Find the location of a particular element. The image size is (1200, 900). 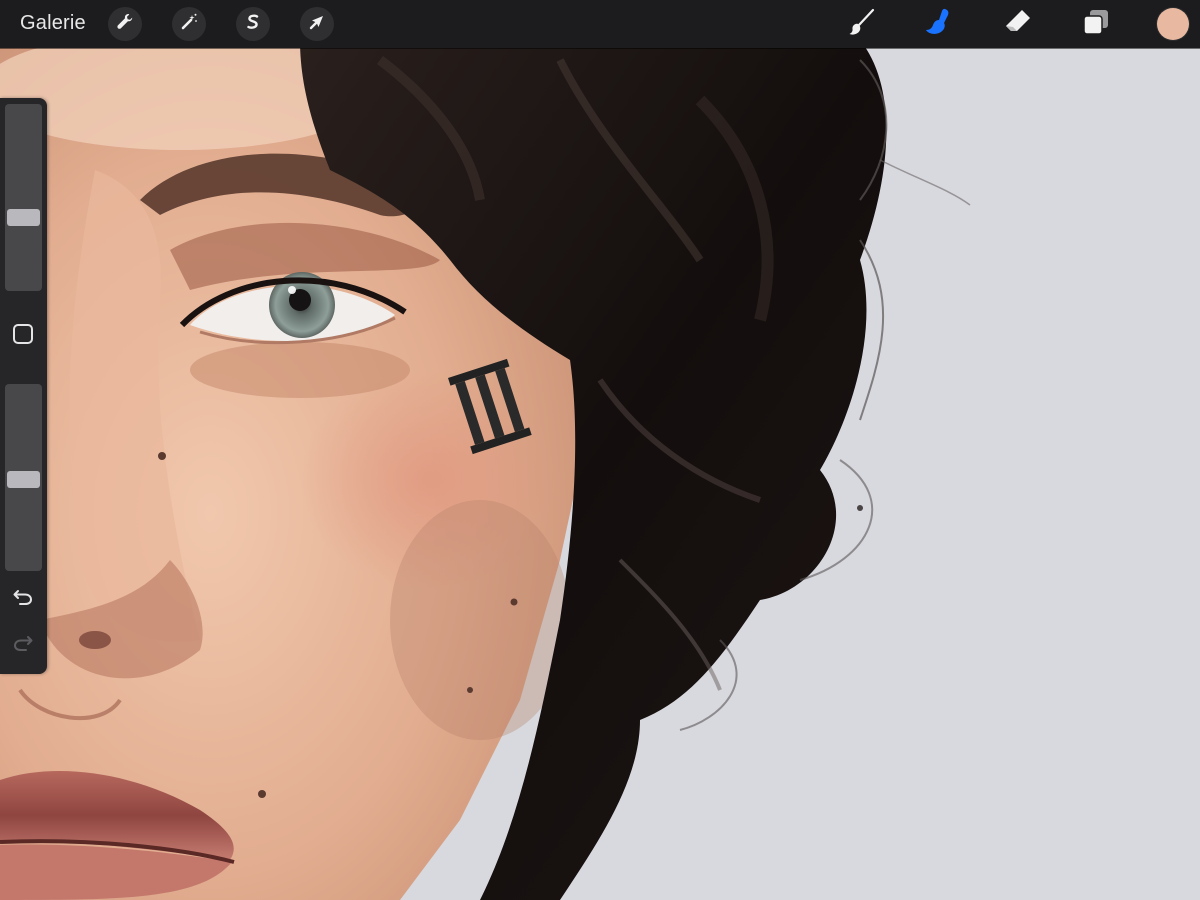

magic-wand-icon is located at coordinates (189, 24).